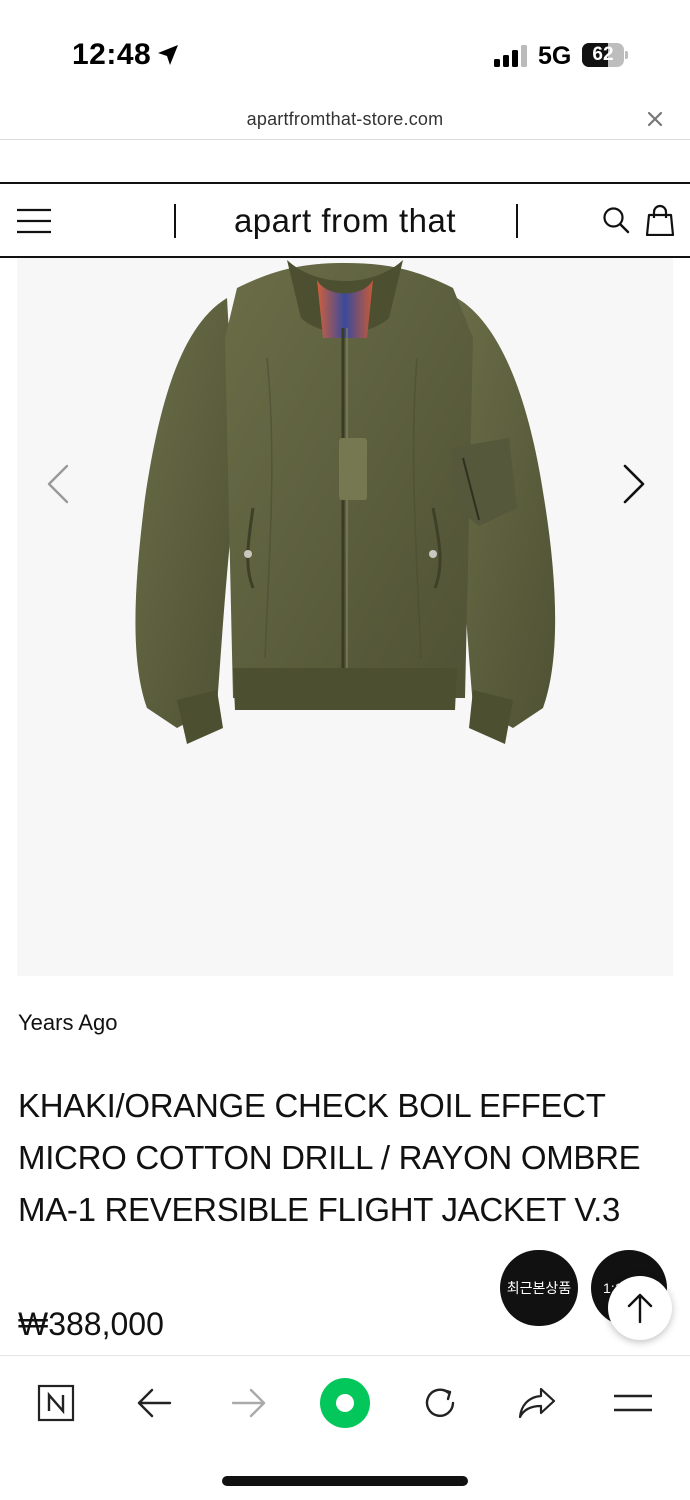 The height and width of the screenshot is (1500, 690). What do you see at coordinates (345, 1481) in the screenshot?
I see `home-indicator` at bounding box center [345, 1481].